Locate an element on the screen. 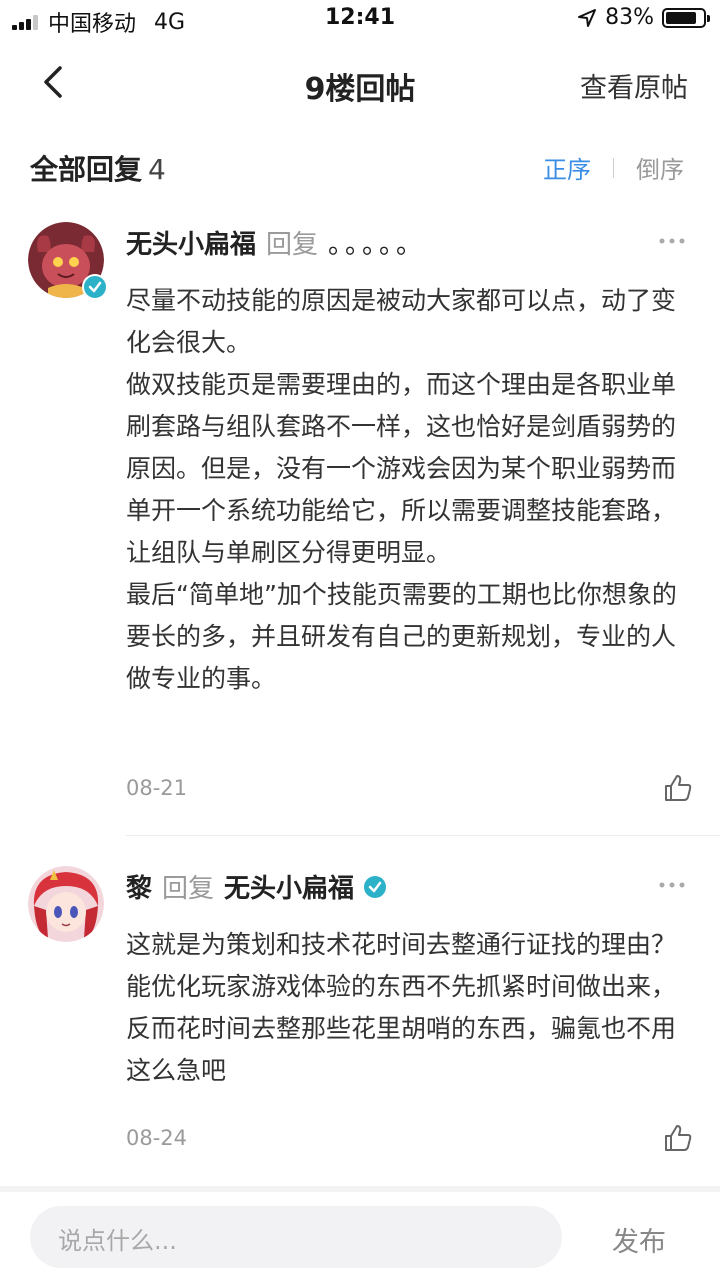 The height and width of the screenshot is (1287, 720). reply-user-line: 黎 回复 无头小扁福 is located at coordinates (256, 886).